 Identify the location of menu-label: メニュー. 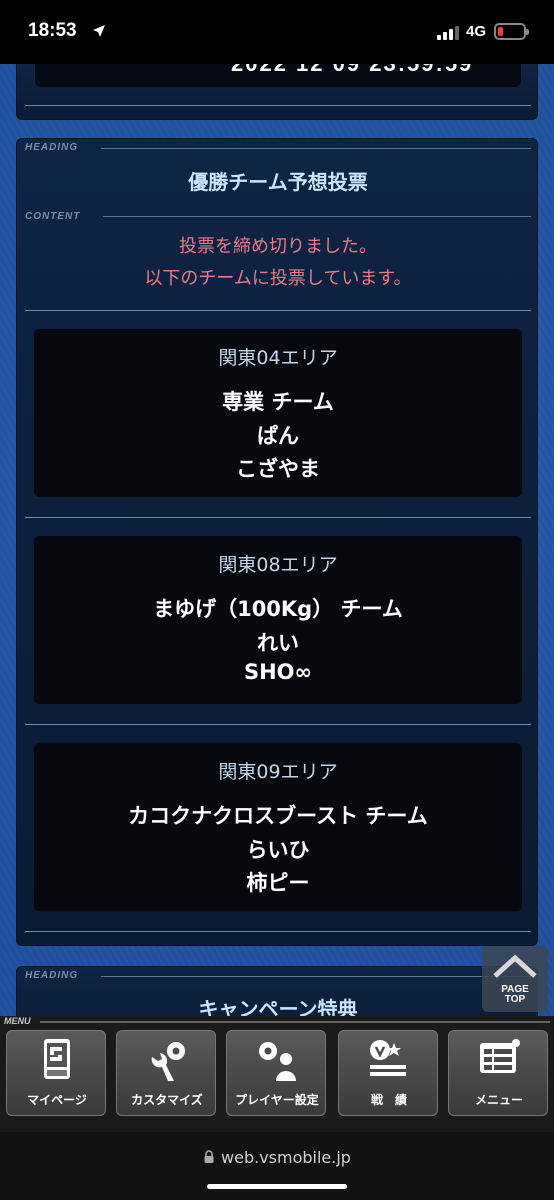
(498, 1100).